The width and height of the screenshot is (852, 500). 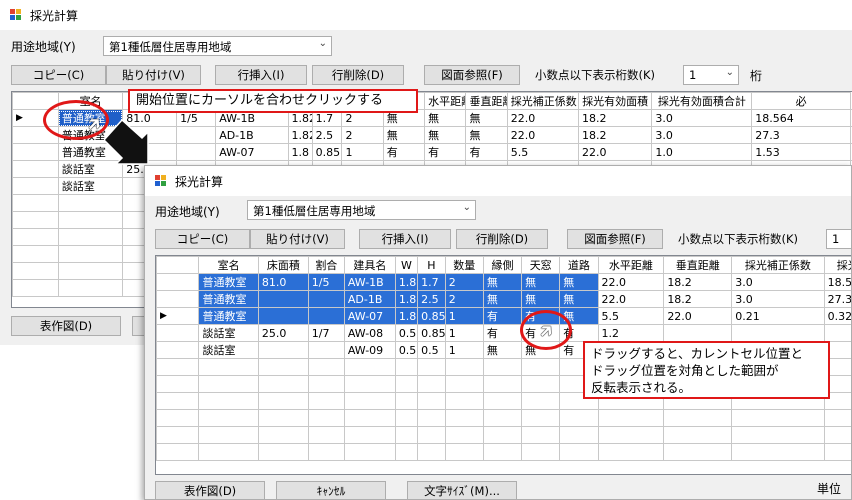 What do you see at coordinates (464, 282) in the screenshot?
I see `grid-cell: 2` at bounding box center [464, 282].